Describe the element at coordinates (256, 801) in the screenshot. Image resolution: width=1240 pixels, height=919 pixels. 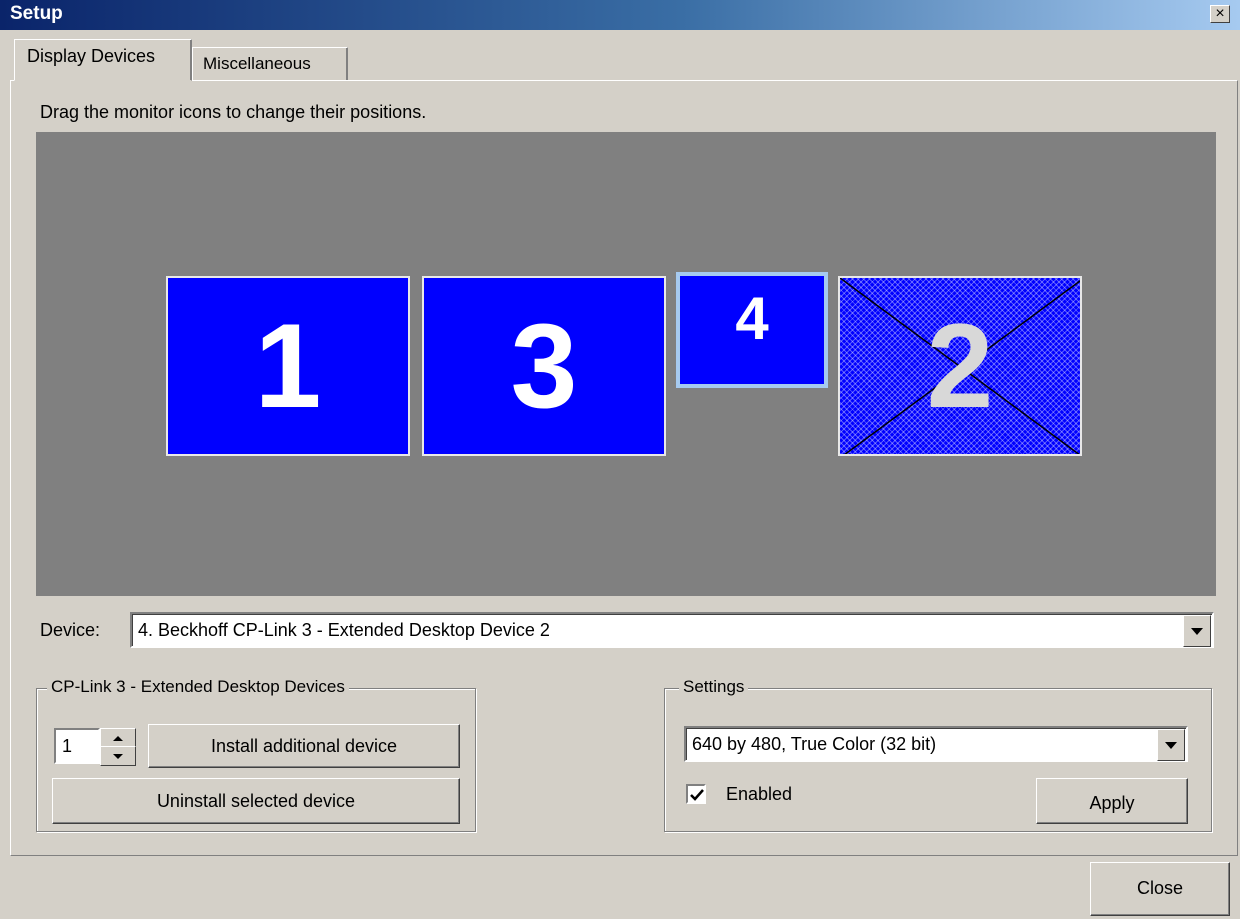
I see `uninstall-device-button: Uninstall selected device` at that location.